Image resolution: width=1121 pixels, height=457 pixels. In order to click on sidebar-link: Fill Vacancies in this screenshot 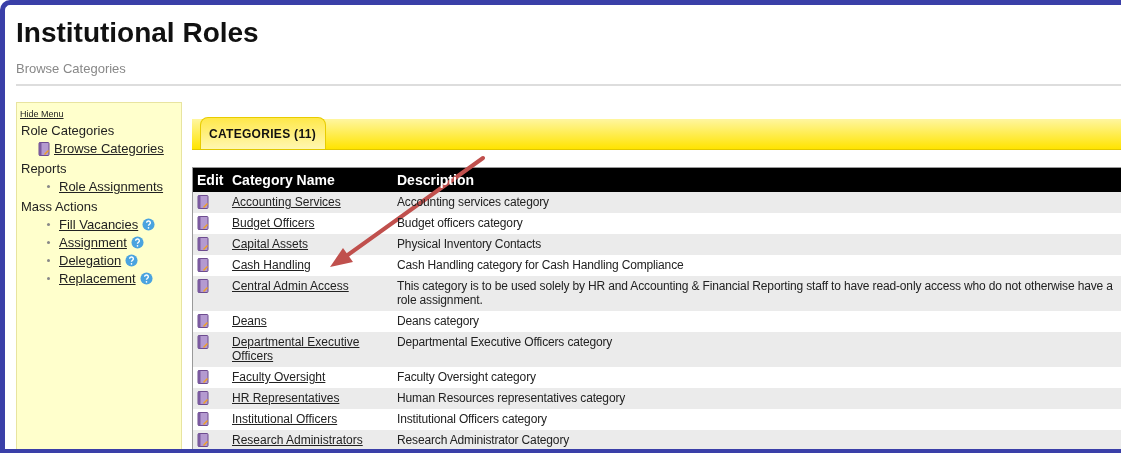, I will do `click(99, 224)`.